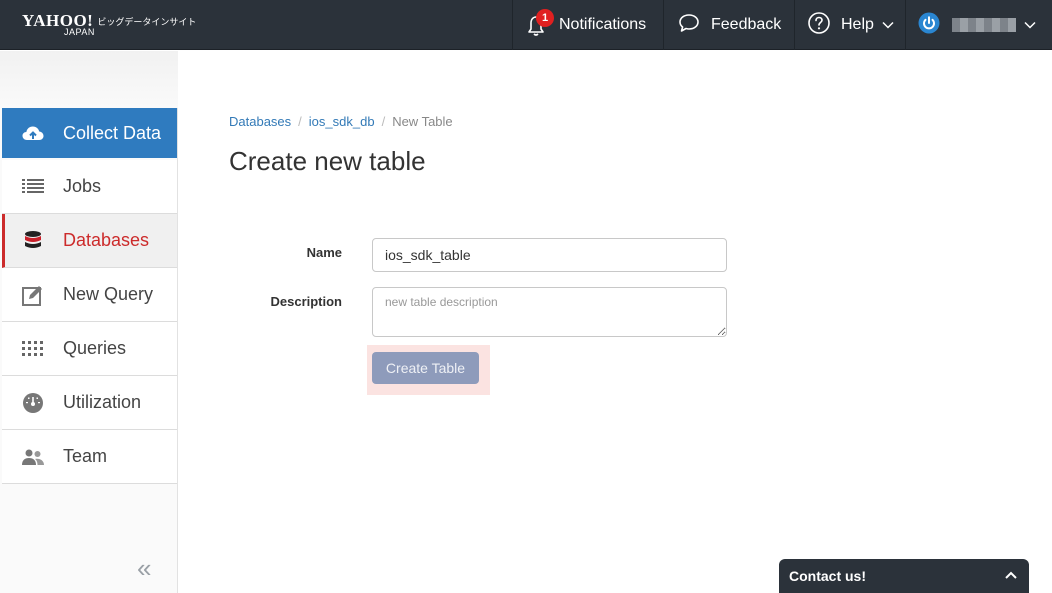 The height and width of the screenshot is (593, 1052). I want to click on user-menu, so click(978, 25).